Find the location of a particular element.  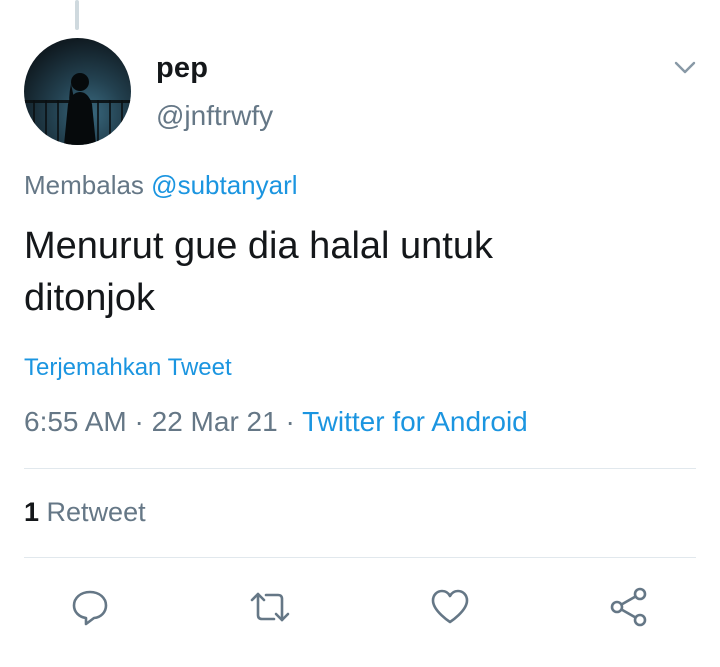

tweet-text: Menurut gue dia halal untuk ditonjok is located at coordinates (354, 272).